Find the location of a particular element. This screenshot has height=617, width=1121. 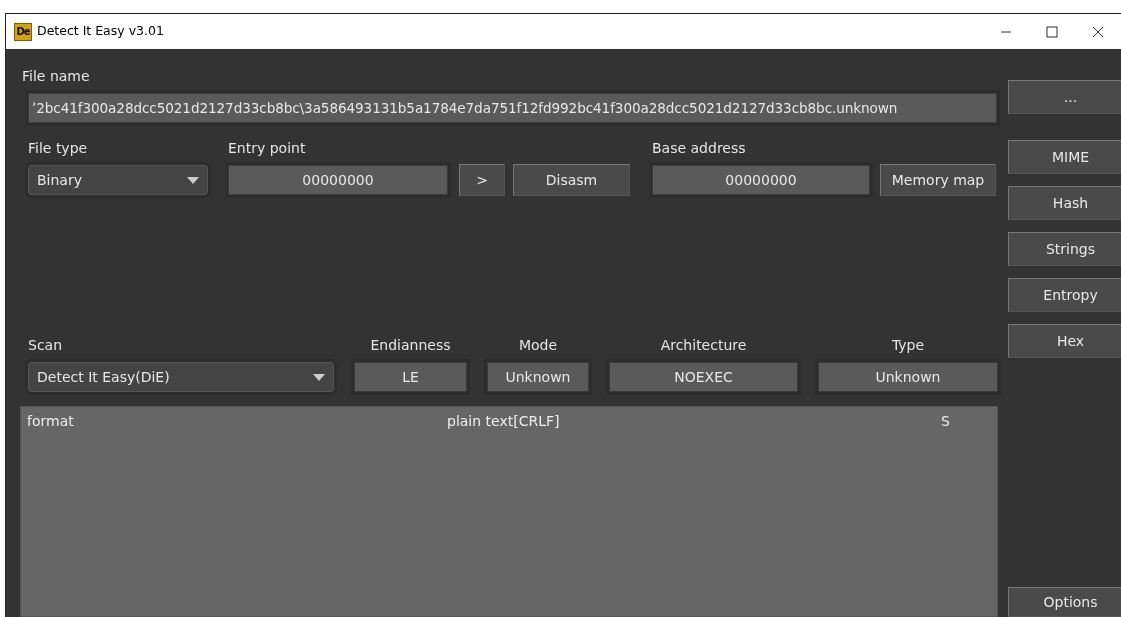

scan-dropdown: Detect It Easy(DiE) is located at coordinates (181, 377).